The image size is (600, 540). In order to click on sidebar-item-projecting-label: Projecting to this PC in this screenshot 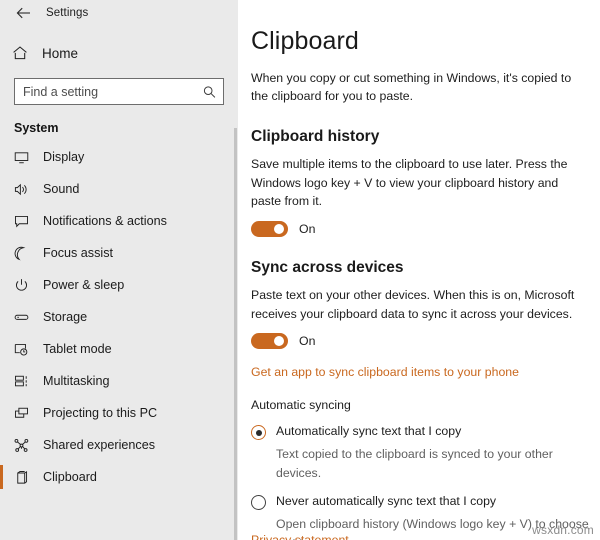, I will do `click(100, 413)`.